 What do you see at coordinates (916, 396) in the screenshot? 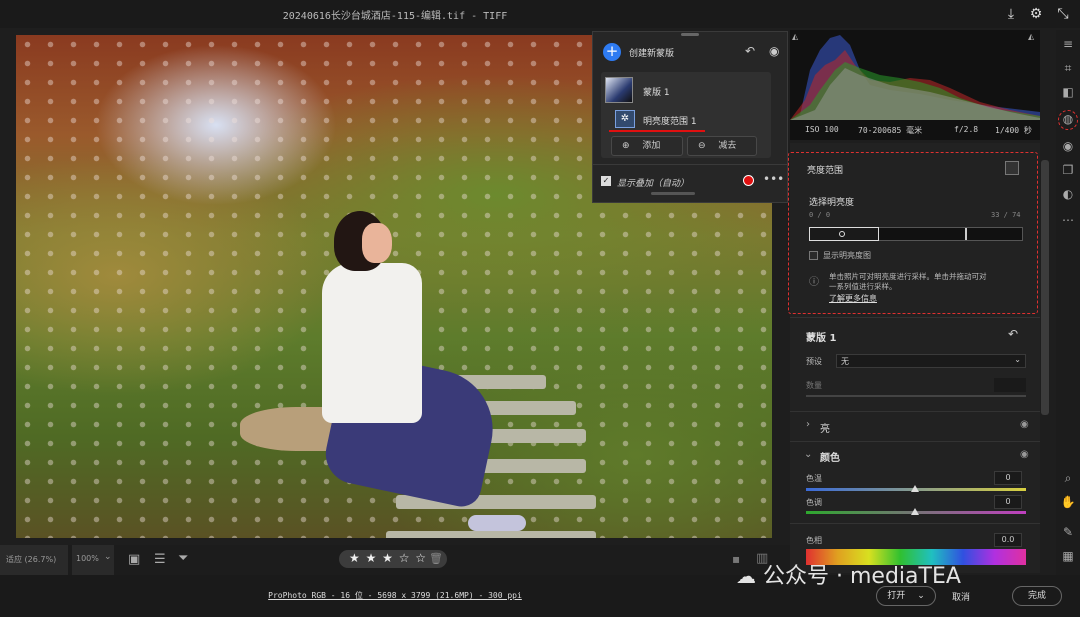
I see `amount-slider` at bounding box center [916, 396].